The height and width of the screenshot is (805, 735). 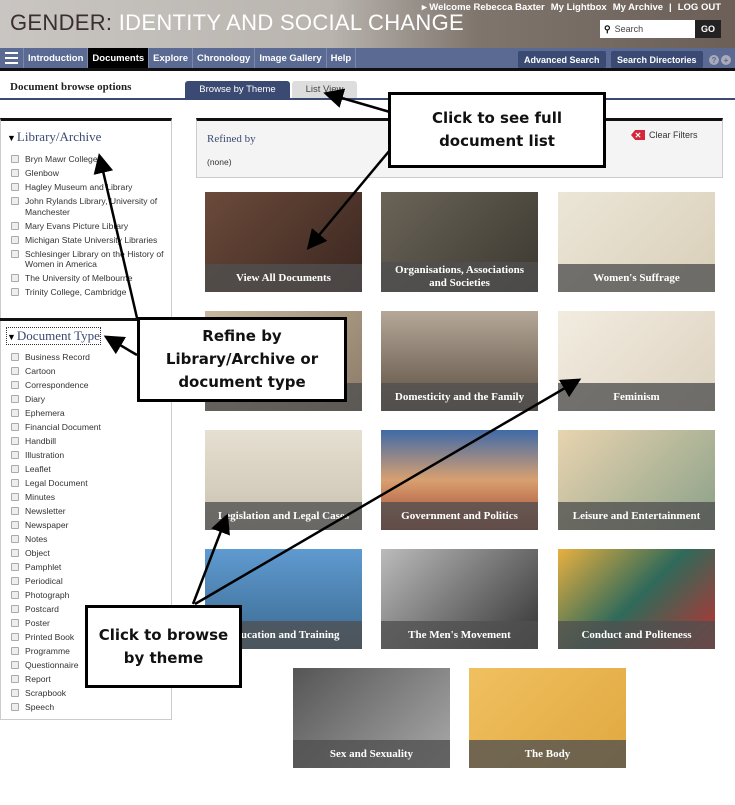 What do you see at coordinates (291, 58) in the screenshot?
I see `nav-image-gallery: Image Gallery` at bounding box center [291, 58].